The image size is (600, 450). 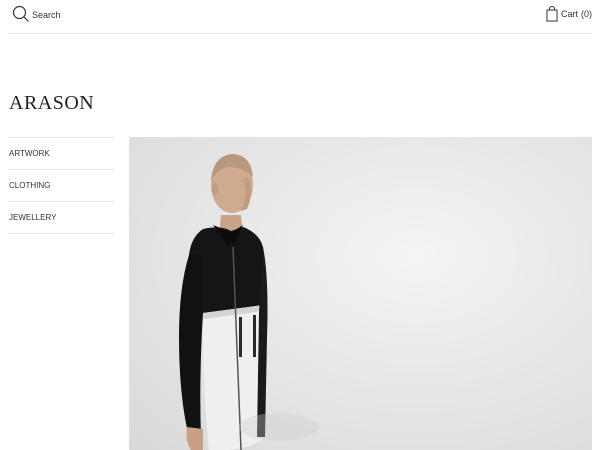 I want to click on cart-count: (0), so click(x=586, y=14).